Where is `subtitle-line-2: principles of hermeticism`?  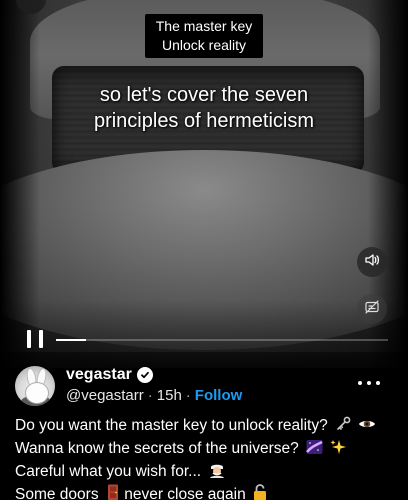 subtitle-line-2: principles of hermeticism is located at coordinates (204, 121).